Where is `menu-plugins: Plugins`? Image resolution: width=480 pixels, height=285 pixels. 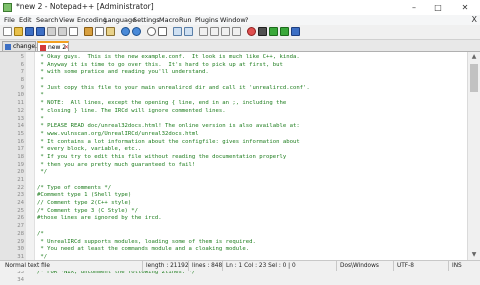 menu-plugins: Plugins is located at coordinates (206, 20).